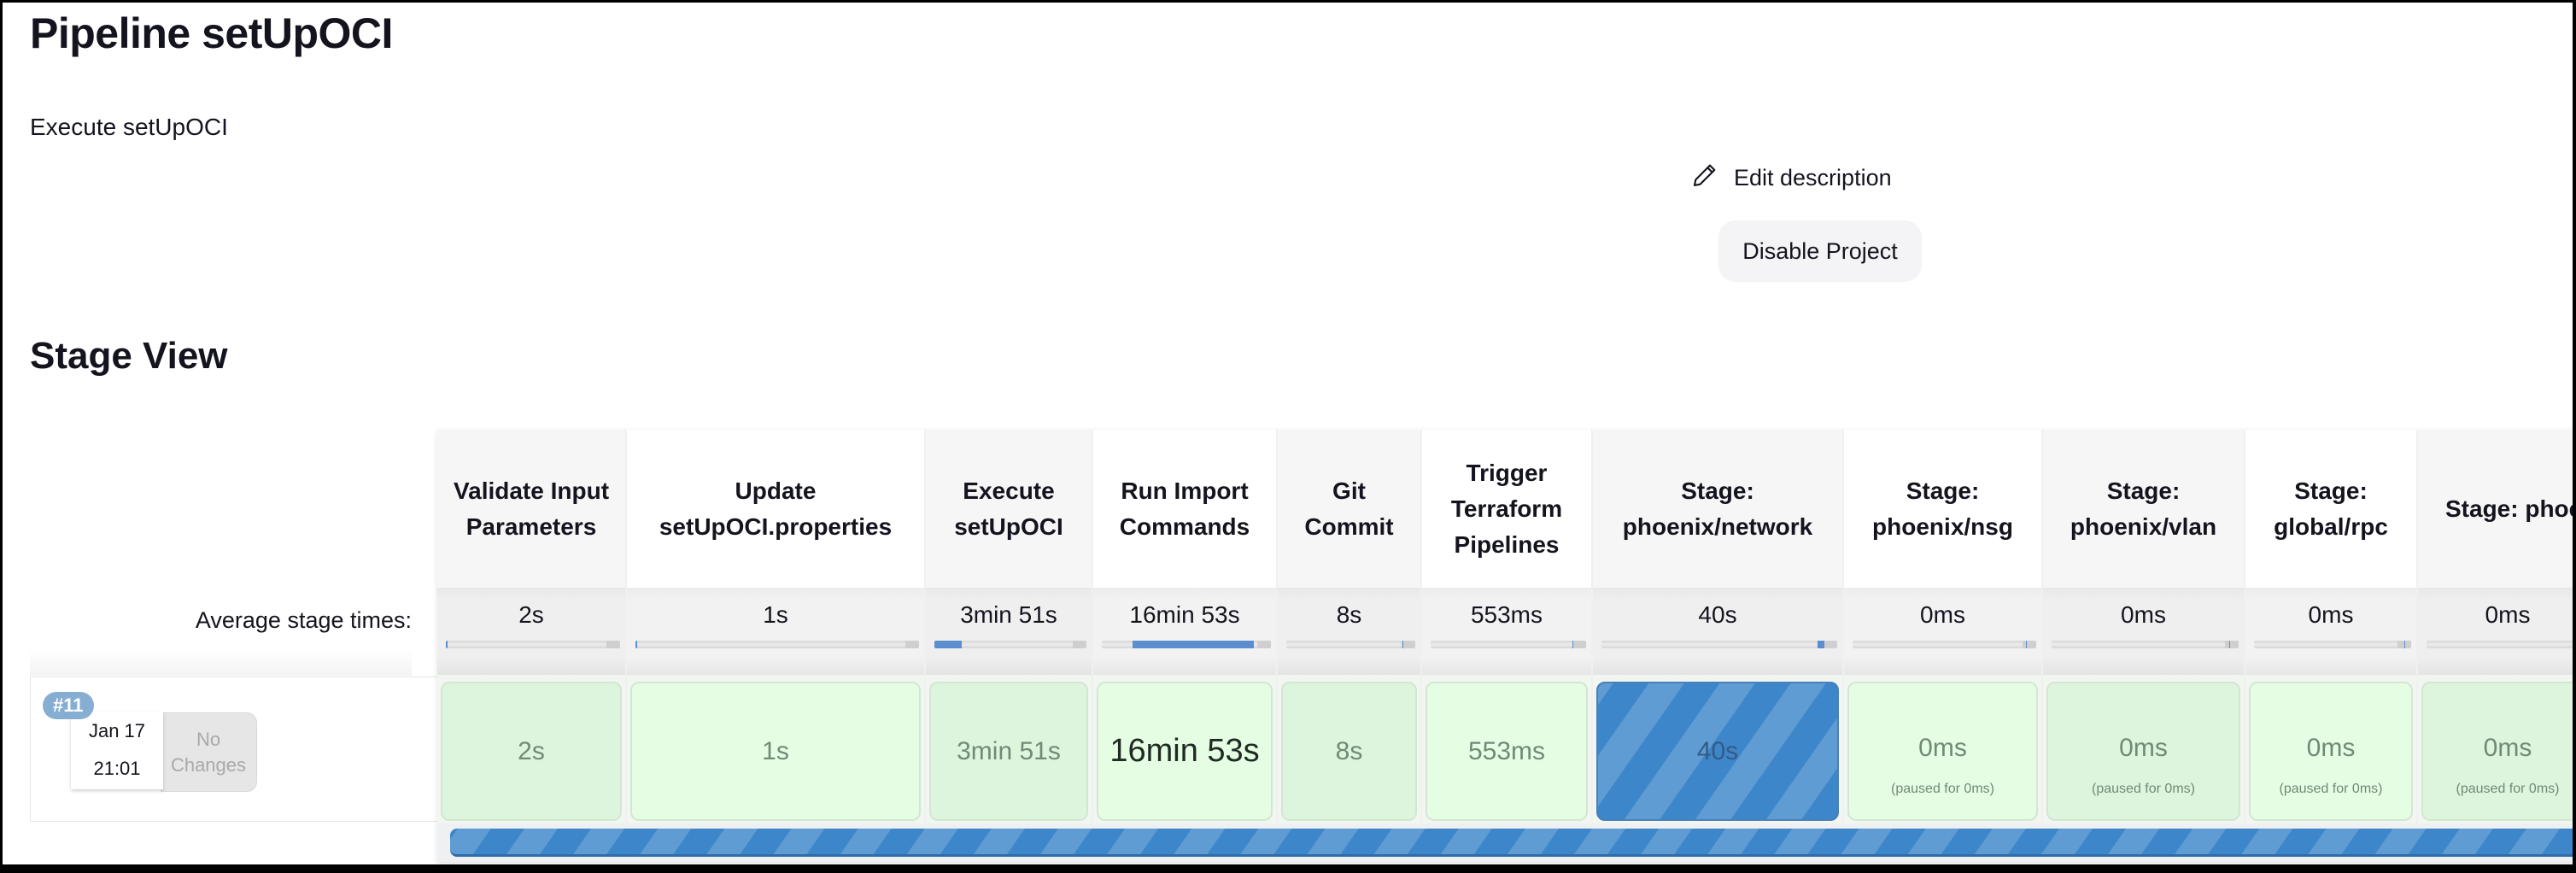  I want to click on stage-header: Validate Input Parameters, so click(531, 509).